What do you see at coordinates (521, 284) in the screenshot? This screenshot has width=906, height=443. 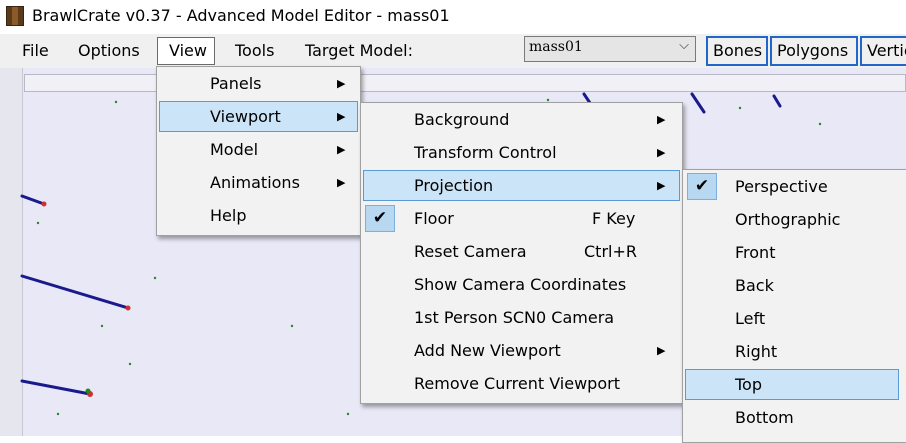 I see `viewport-menu-show-camera-coordinates: Show Camera Coordinates` at bounding box center [521, 284].